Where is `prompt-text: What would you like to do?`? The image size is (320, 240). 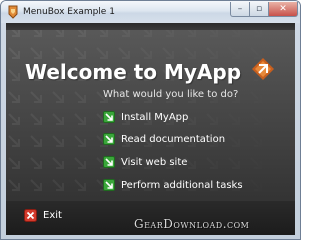
prompt-text: What would you like to do? is located at coordinates (171, 94).